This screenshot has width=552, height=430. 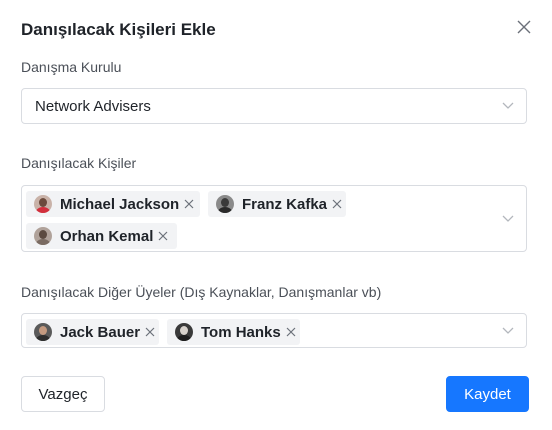 What do you see at coordinates (107, 236) in the screenshot?
I see `tag-label: Orhan Kemal` at bounding box center [107, 236].